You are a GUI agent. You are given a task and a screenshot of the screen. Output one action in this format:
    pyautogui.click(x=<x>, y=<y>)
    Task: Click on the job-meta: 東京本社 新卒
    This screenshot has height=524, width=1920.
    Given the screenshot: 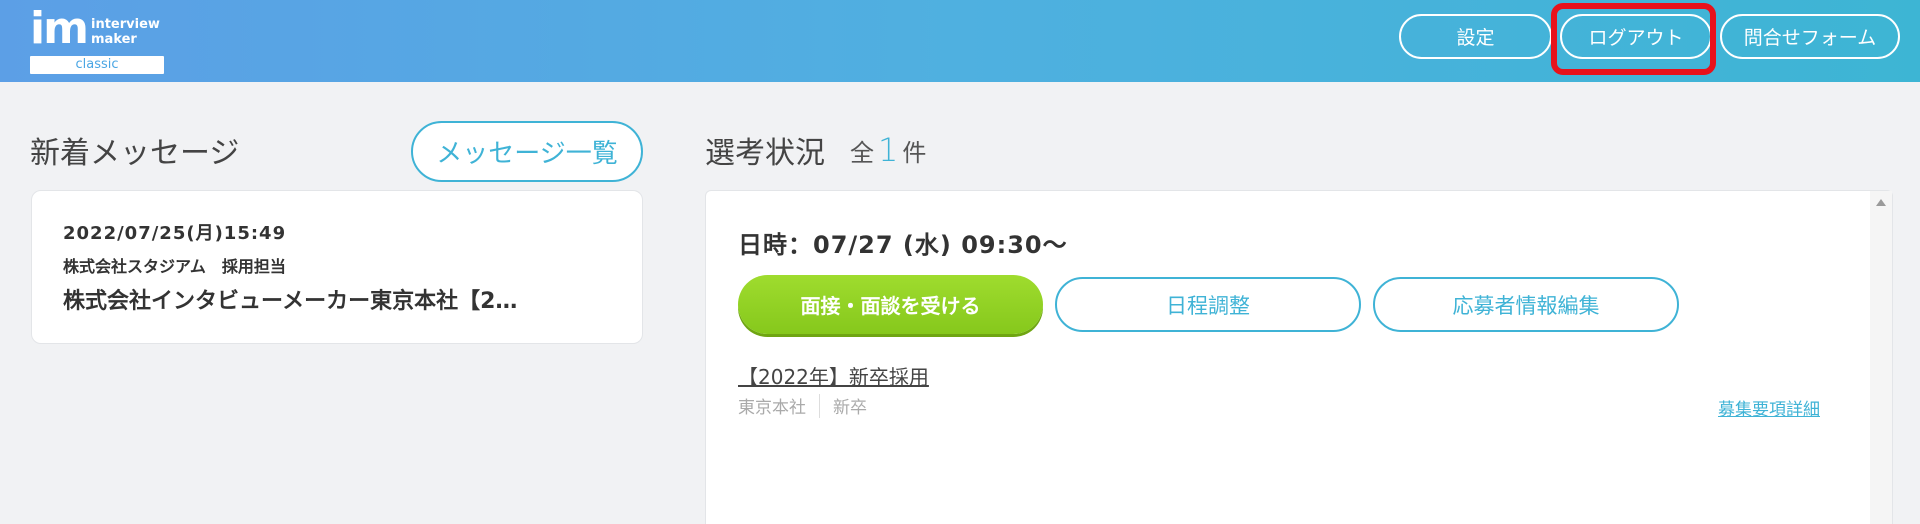 What is the action you would take?
    pyautogui.click(x=802, y=405)
    